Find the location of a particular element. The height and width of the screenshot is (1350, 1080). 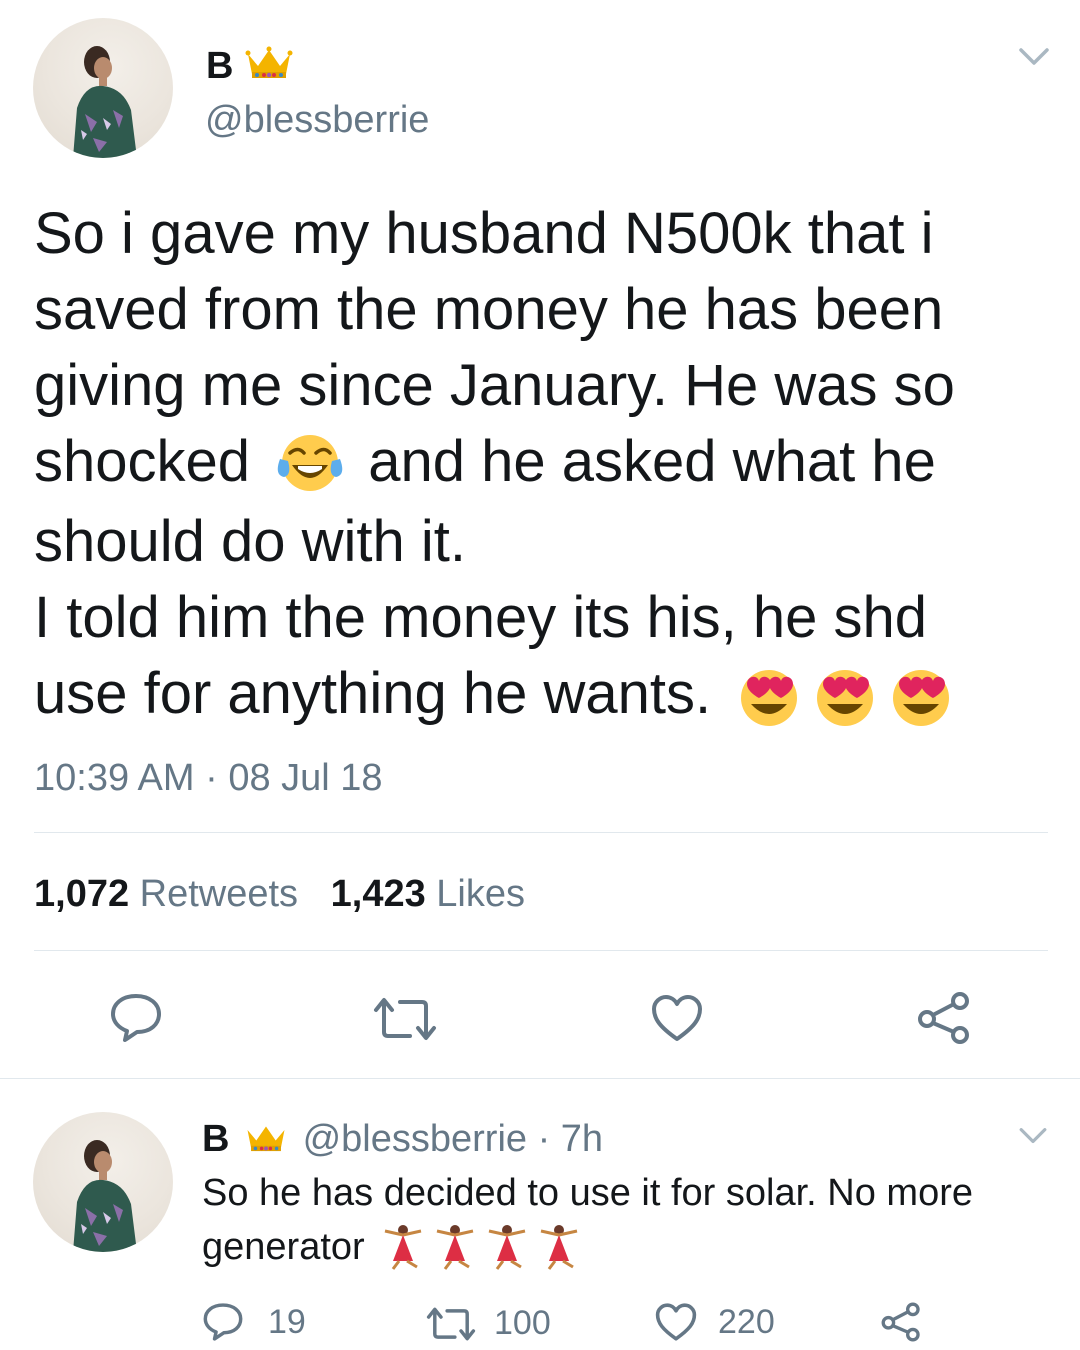

like-count: 220 is located at coordinates (746, 1321).